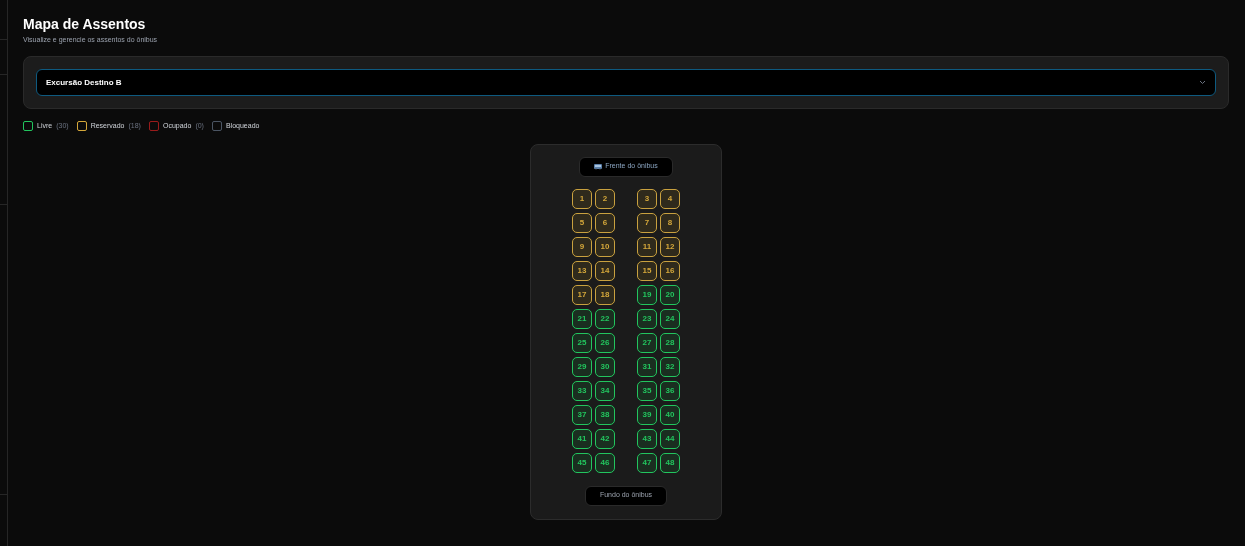 The width and height of the screenshot is (1245, 546). Describe the element at coordinates (582, 318) in the screenshot. I see `seat-button: 21` at that location.